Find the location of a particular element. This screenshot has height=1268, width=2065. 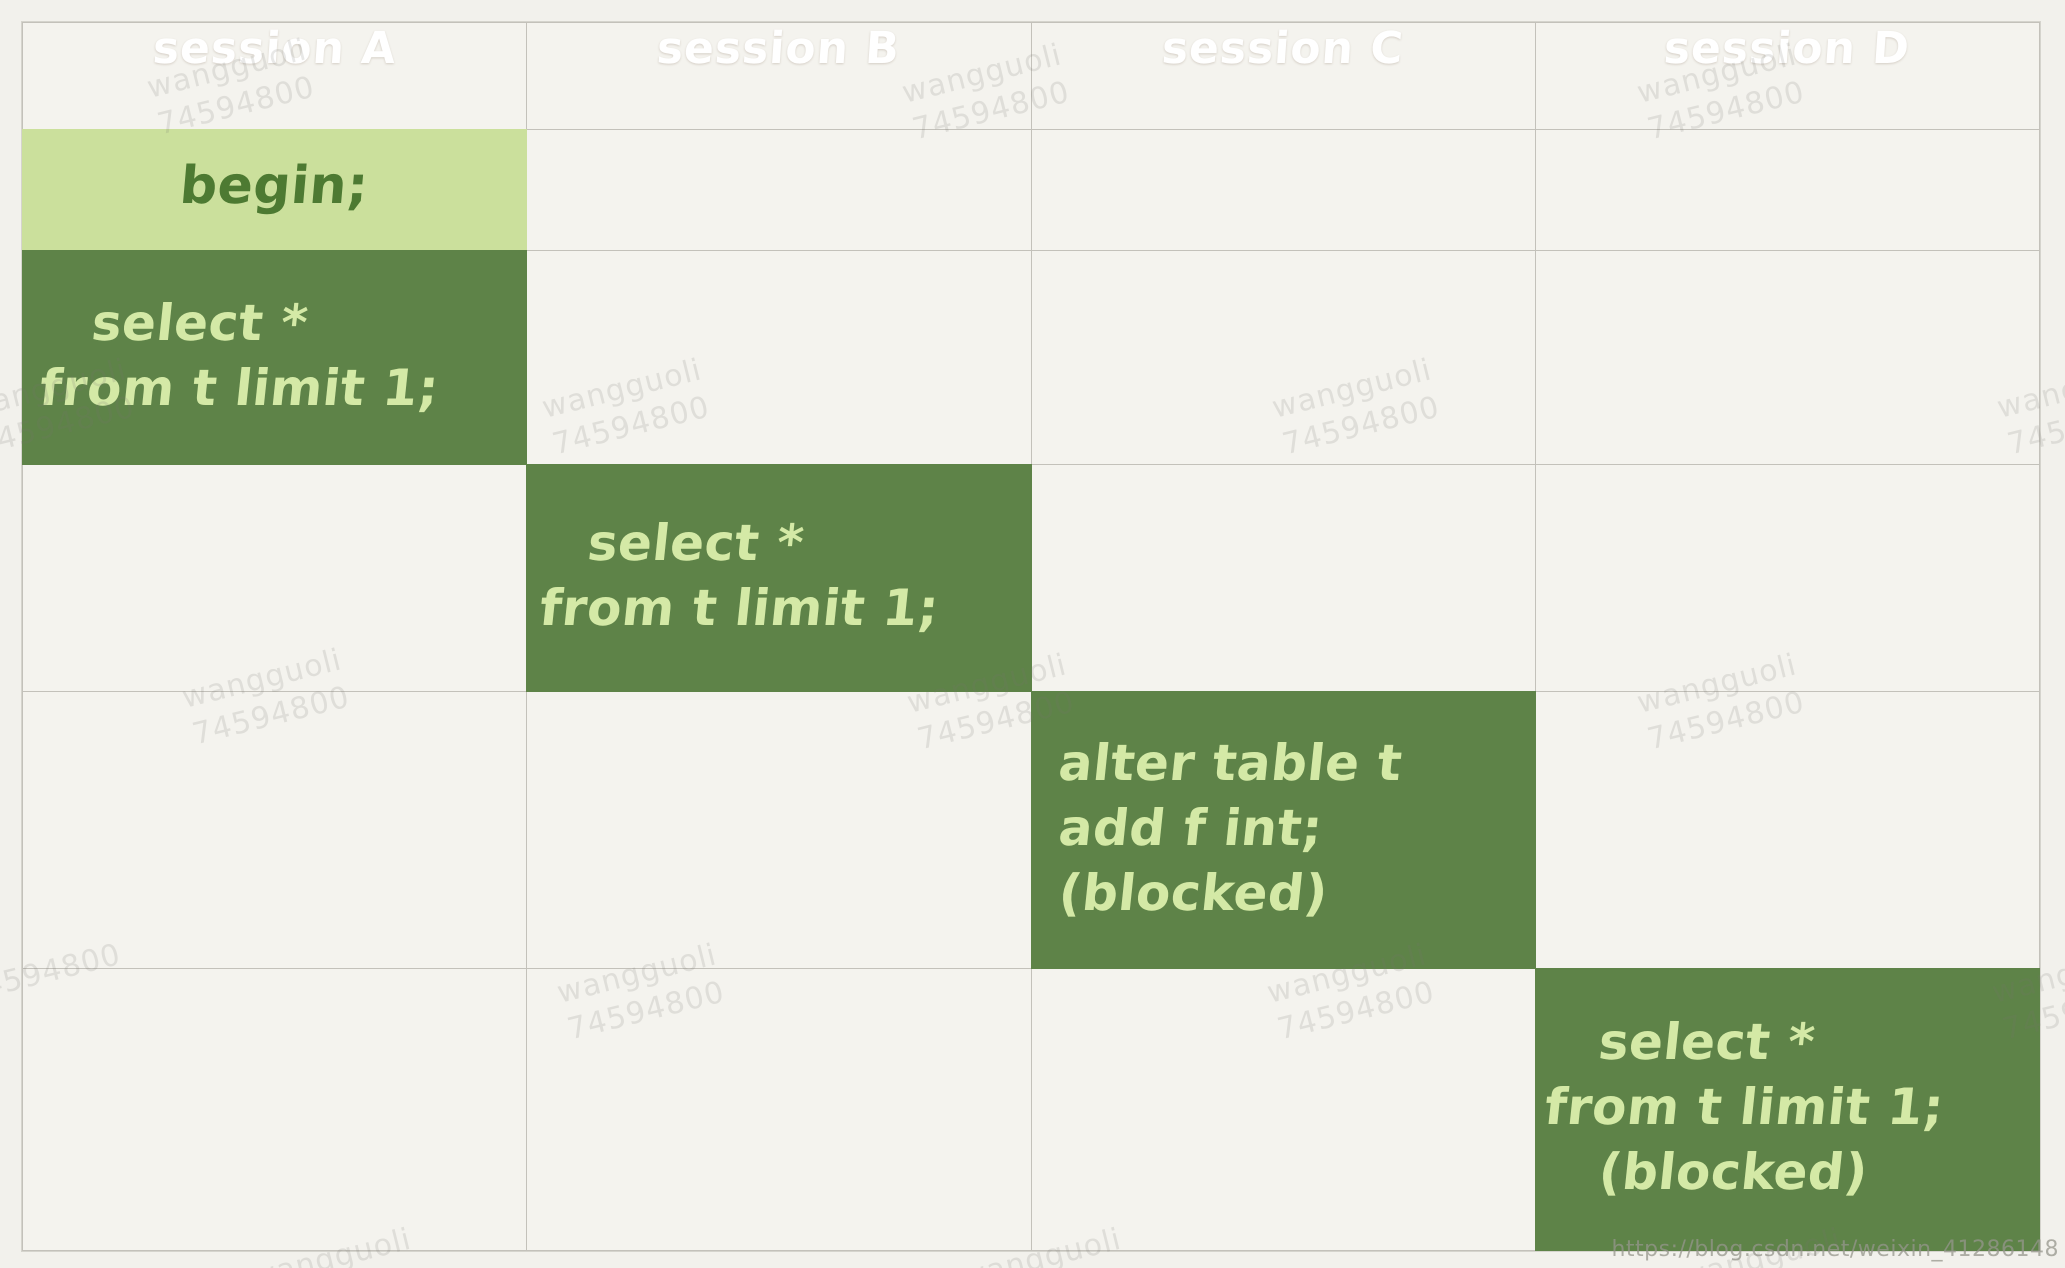

table-row: begin; is located at coordinates (1031, 190).